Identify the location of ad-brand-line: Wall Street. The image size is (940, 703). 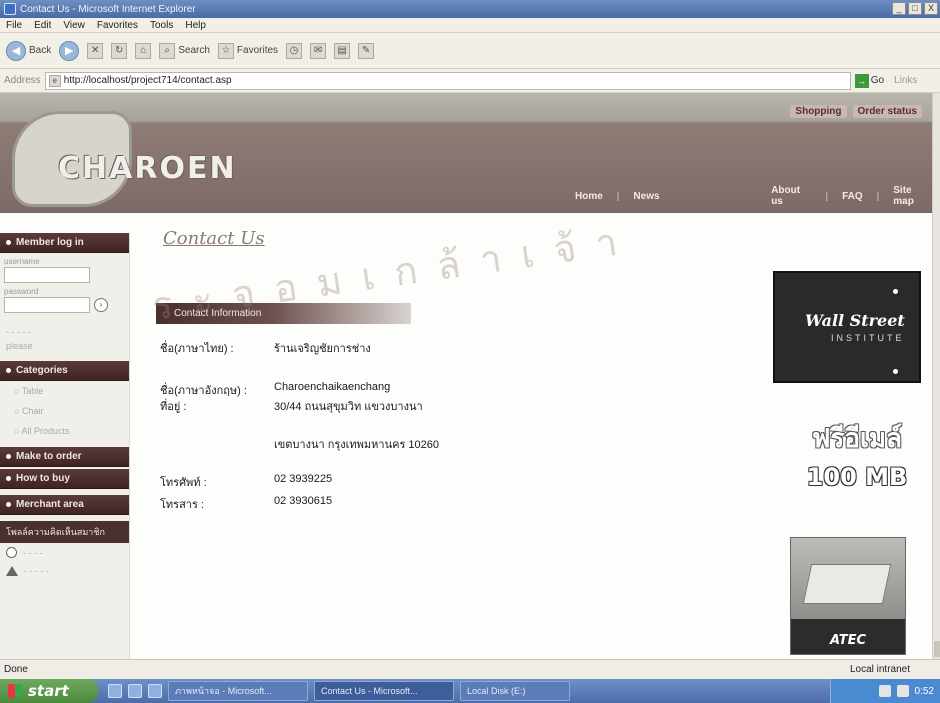
(855, 320).